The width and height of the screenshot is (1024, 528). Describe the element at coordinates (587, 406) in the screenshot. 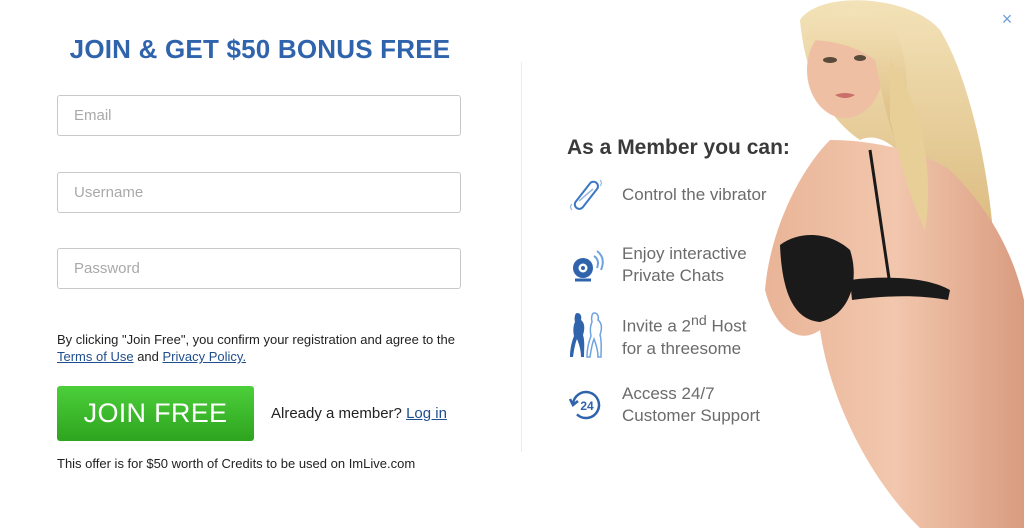

I see `svg-text: 24` at that location.